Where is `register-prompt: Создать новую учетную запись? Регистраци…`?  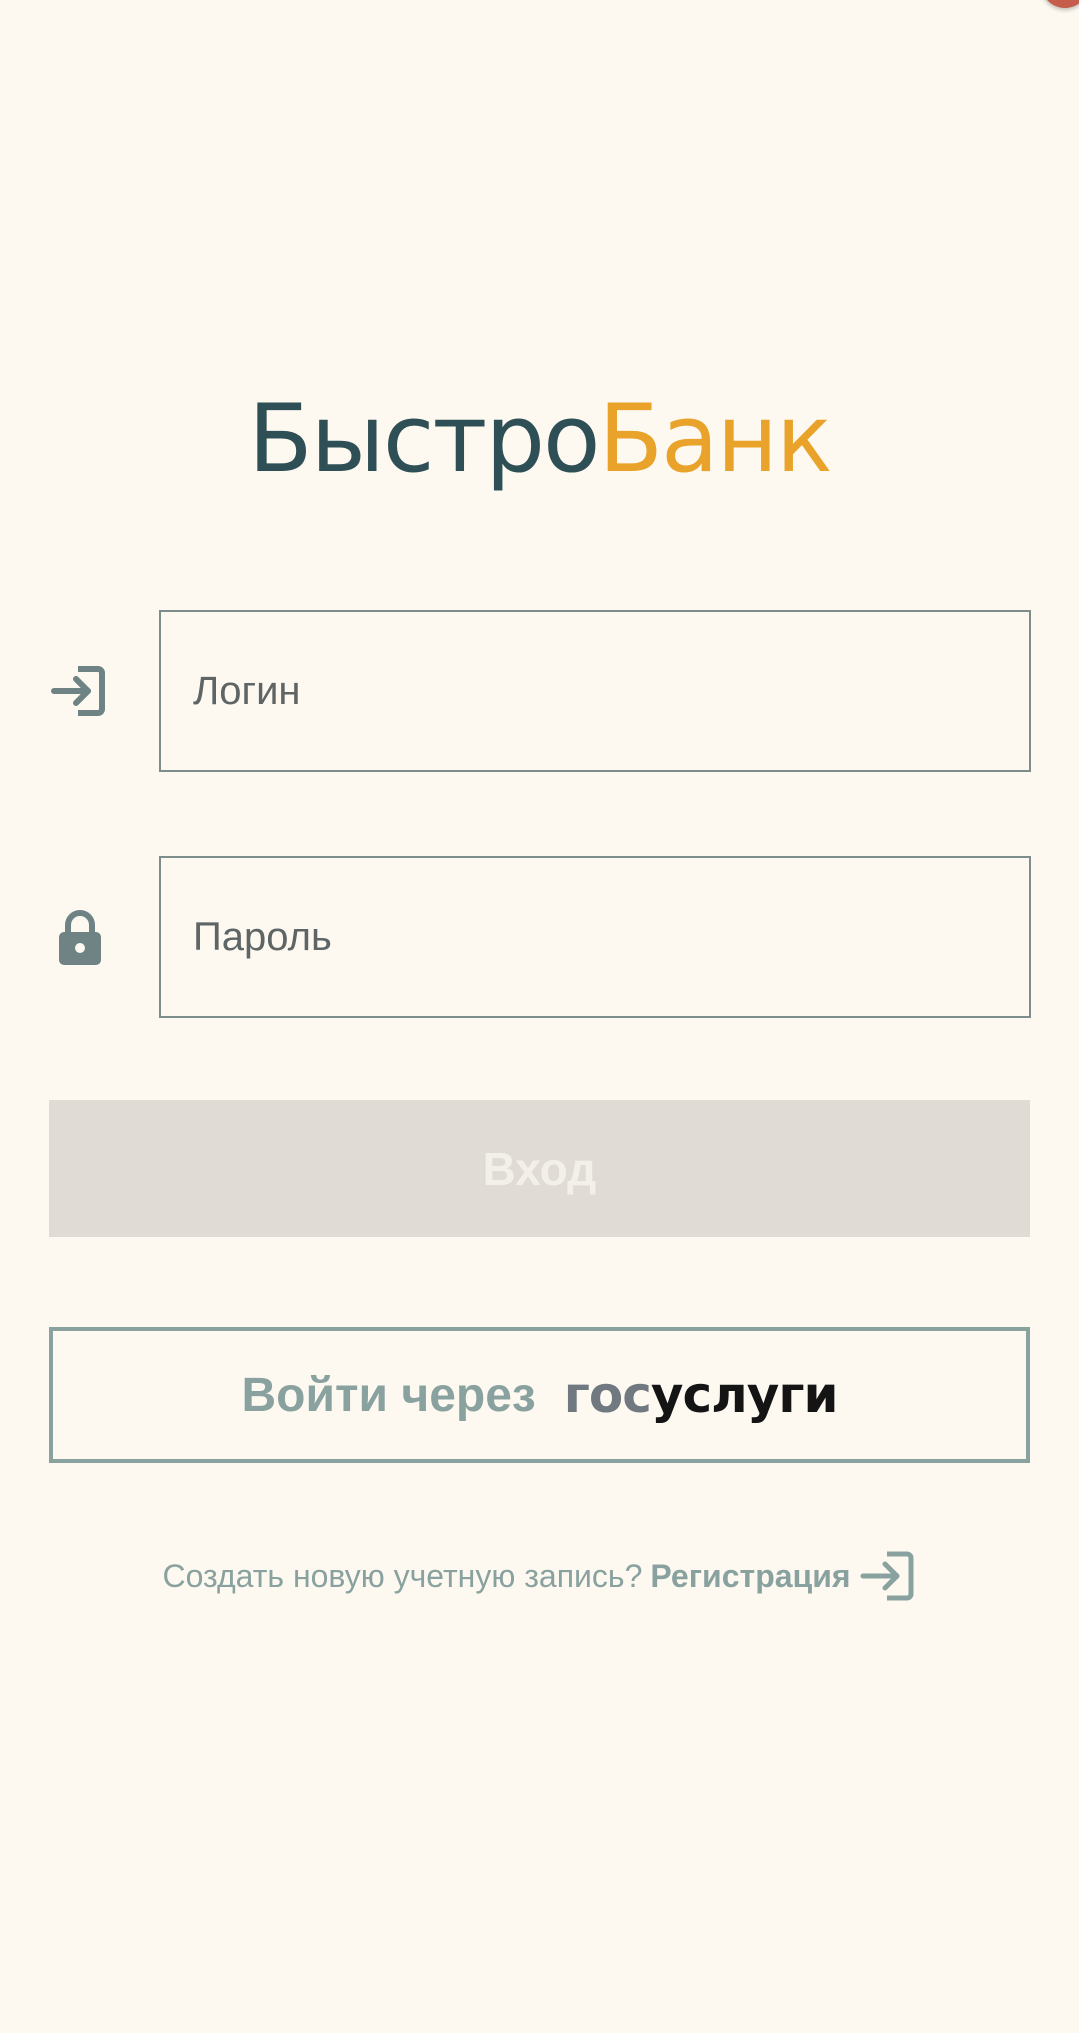 register-prompt: Создать новую учетную запись? Регистраци… is located at coordinates (539, 1576).